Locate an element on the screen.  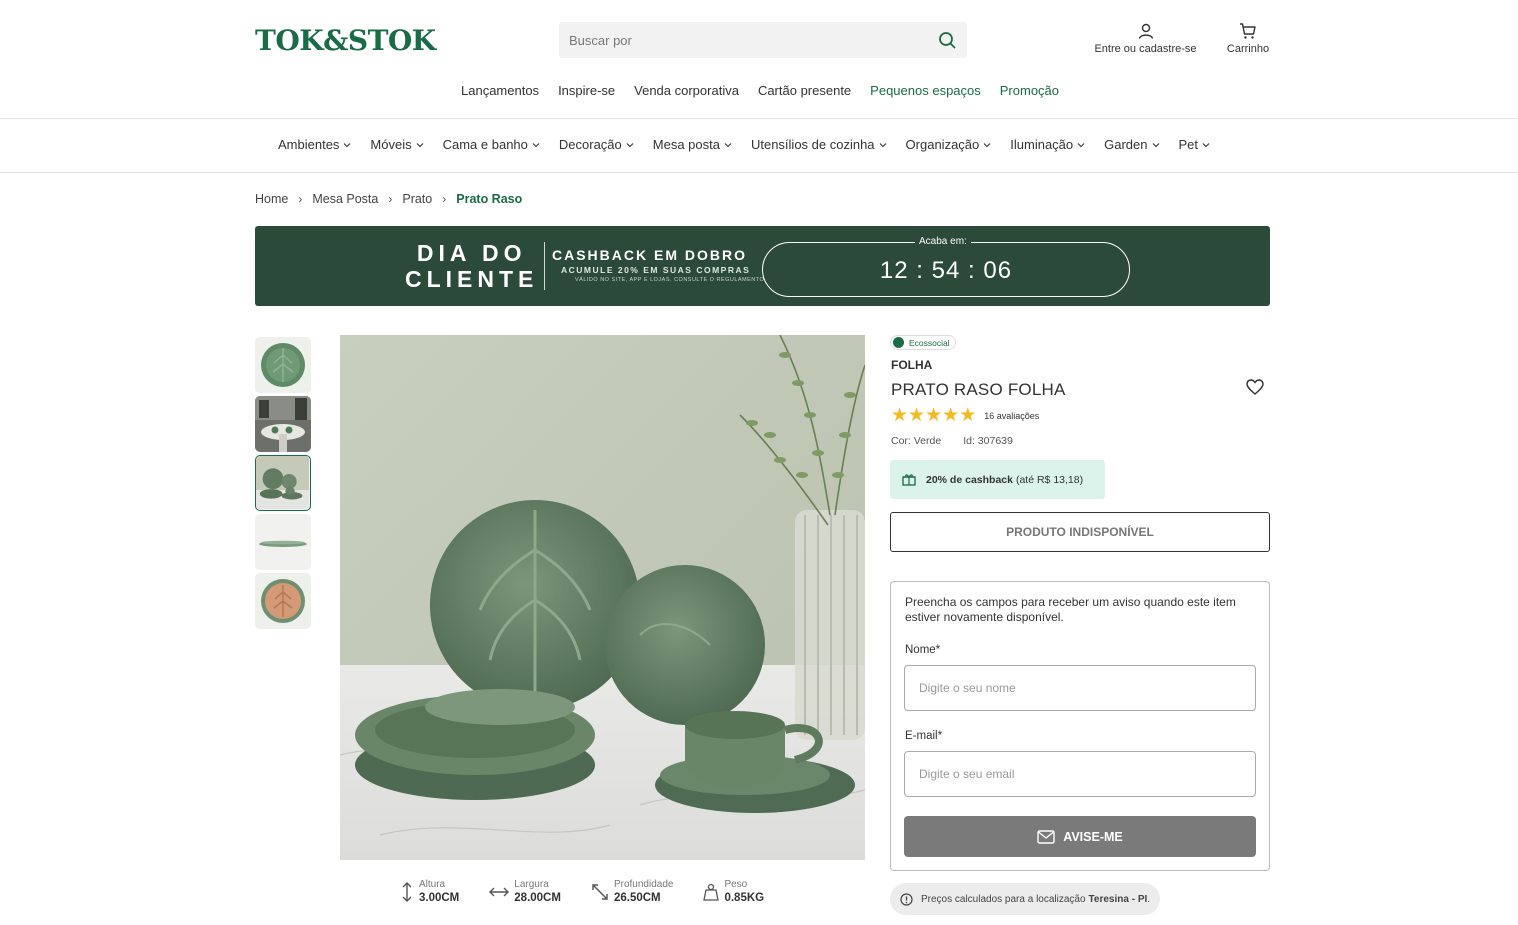
notify-me-button: AVISE-ME is located at coordinates (1080, 836).